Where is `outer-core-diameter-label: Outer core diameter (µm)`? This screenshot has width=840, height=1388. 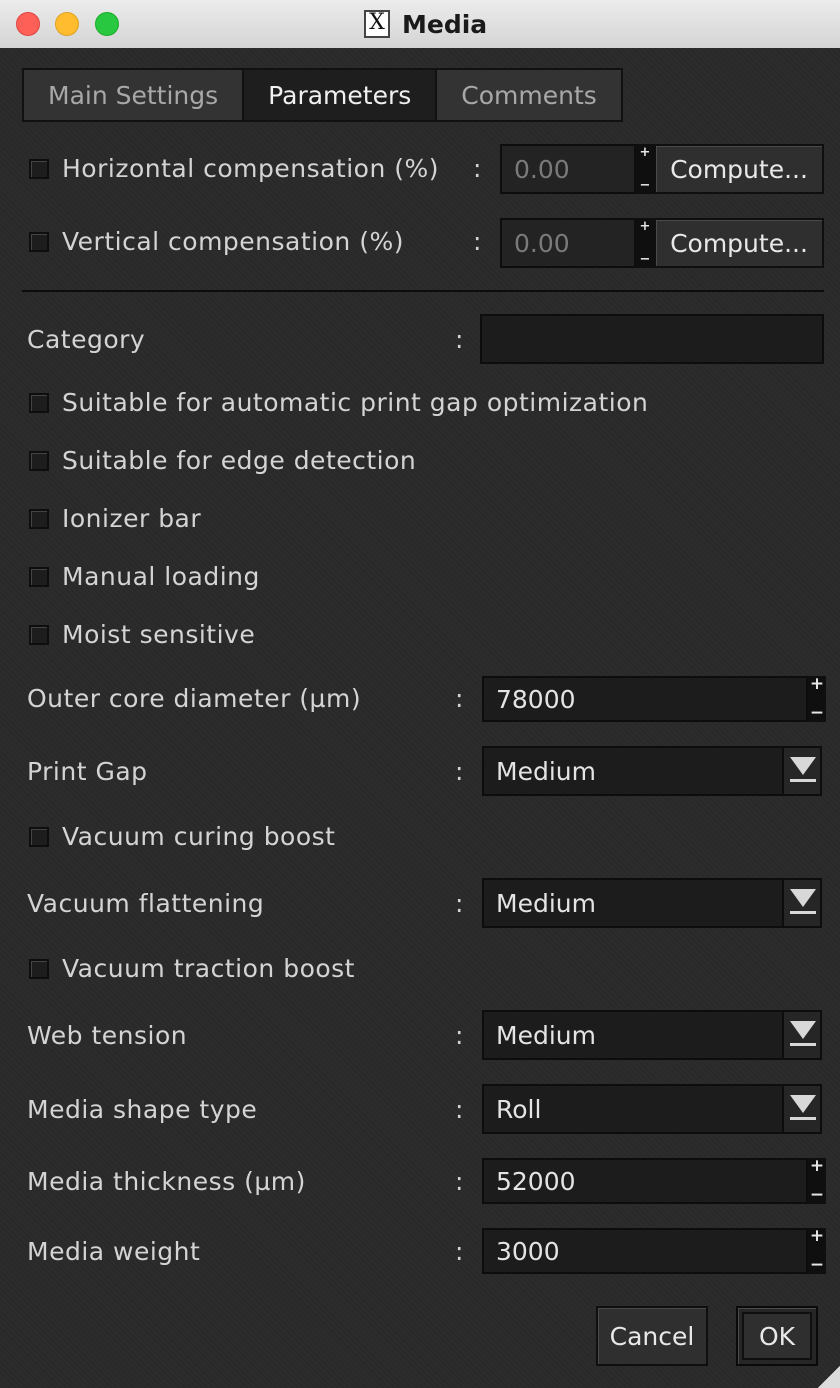
outer-core-diameter-label: Outer core diameter (µm) is located at coordinates (194, 698).